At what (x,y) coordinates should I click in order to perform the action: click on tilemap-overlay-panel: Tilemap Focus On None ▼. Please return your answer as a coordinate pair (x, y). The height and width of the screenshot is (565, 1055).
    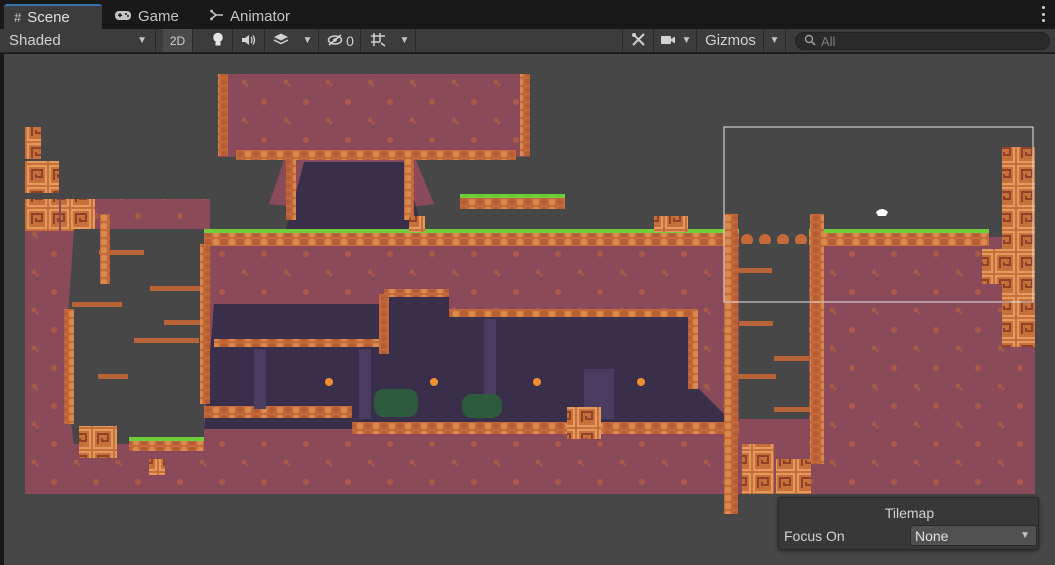
    Looking at the image, I should click on (908, 523).